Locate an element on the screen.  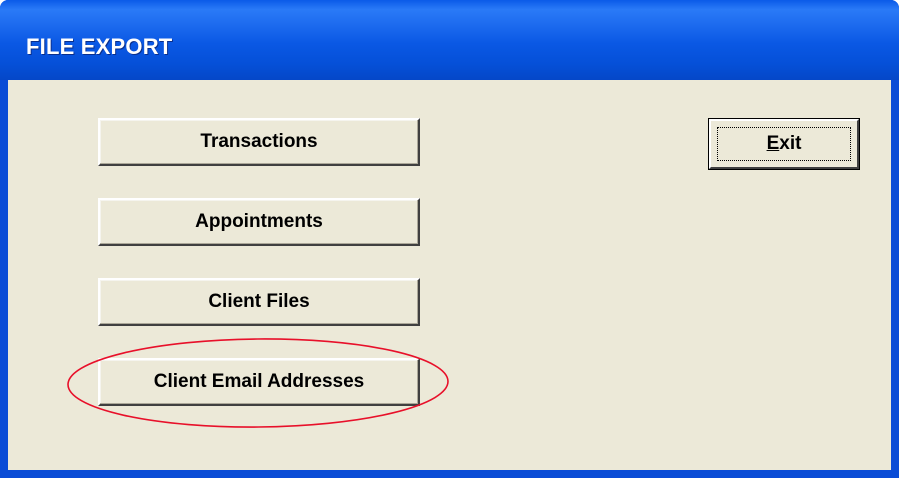
exit-button-face: Exit is located at coordinates (784, 144).